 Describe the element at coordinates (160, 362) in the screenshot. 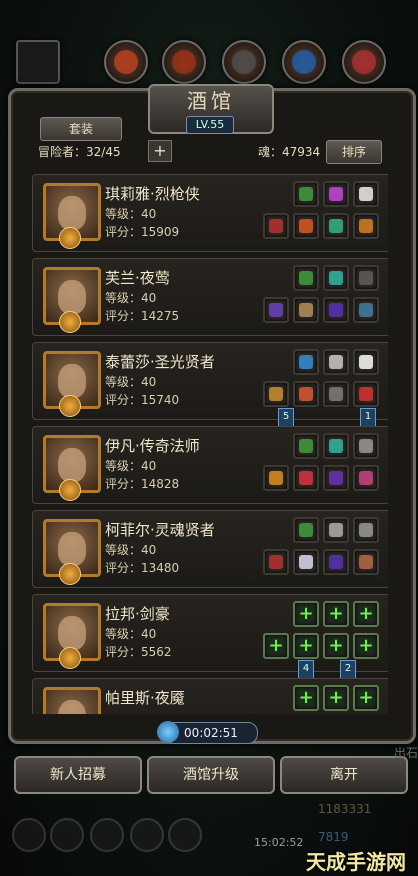

I see `hero-name: 泰蕾莎·圣光贤者` at that location.